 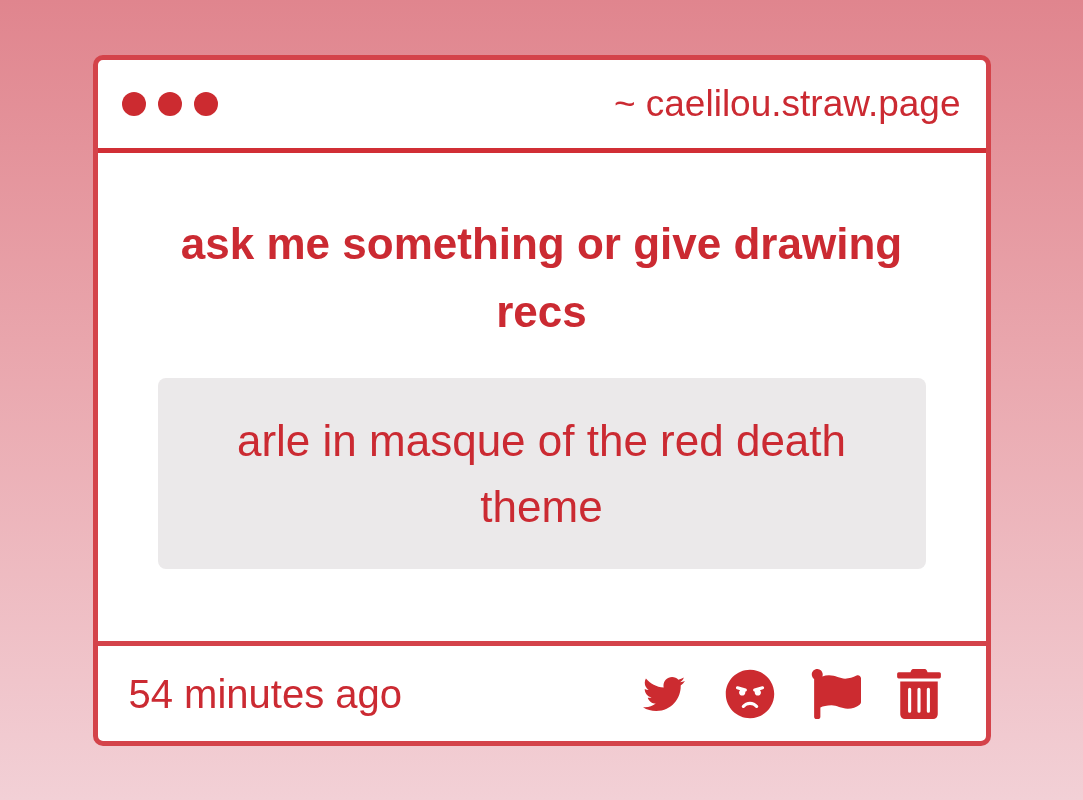 I want to click on angry-face-icon, so click(x=749, y=693).